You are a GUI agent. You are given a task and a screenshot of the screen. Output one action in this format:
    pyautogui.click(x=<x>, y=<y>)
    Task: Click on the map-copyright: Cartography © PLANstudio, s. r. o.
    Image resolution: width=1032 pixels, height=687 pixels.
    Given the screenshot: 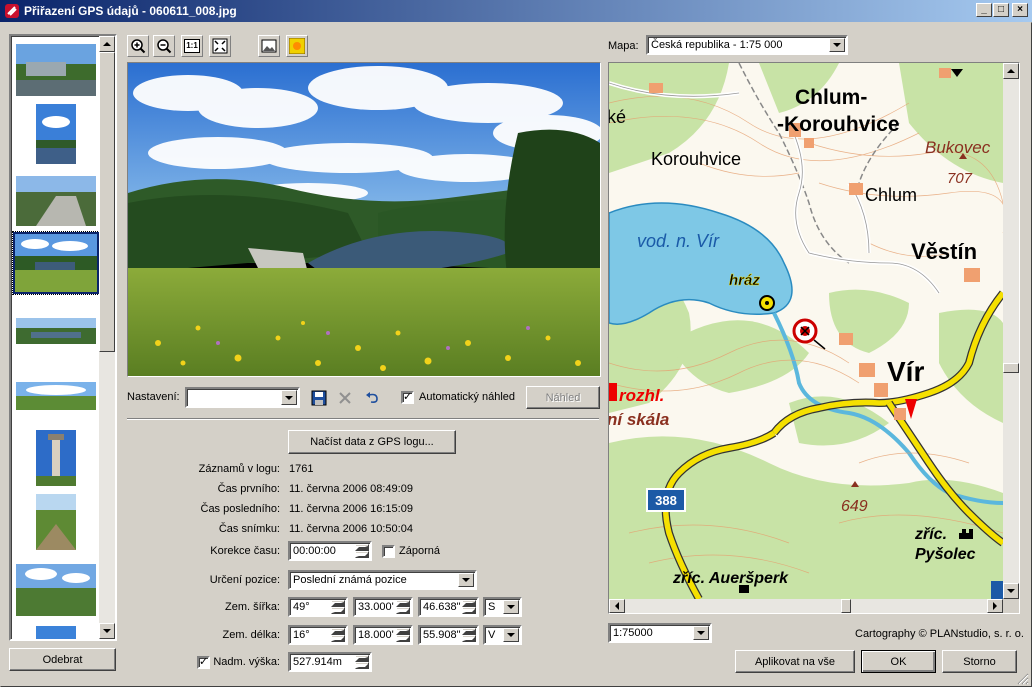 What is the action you would take?
    pyautogui.click(x=939, y=634)
    